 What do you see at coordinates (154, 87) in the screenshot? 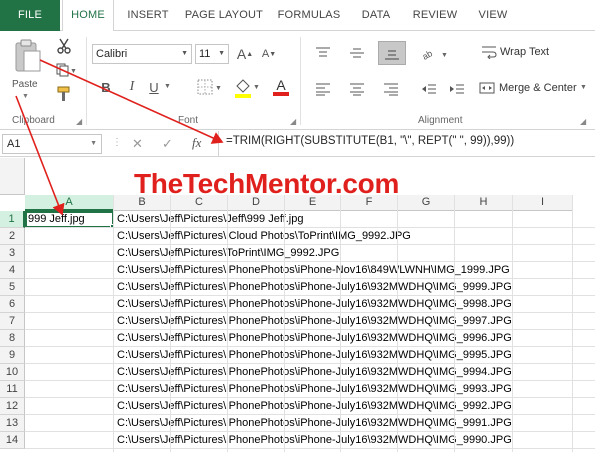
I see `underline-button: U` at bounding box center [154, 87].